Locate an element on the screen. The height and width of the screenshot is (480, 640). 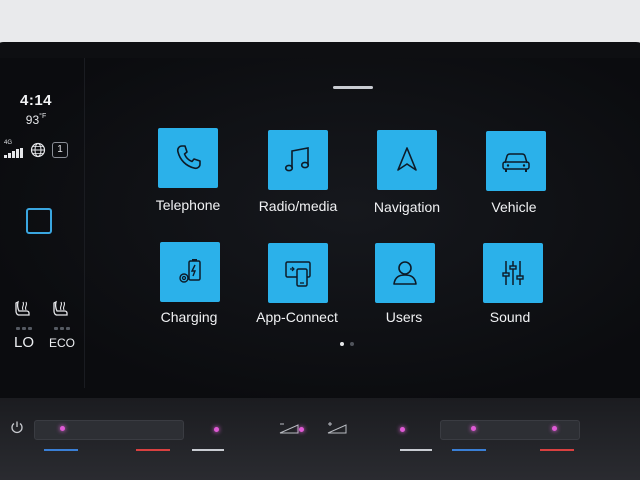
clock: 4:14 is located at coordinates (36, 100).